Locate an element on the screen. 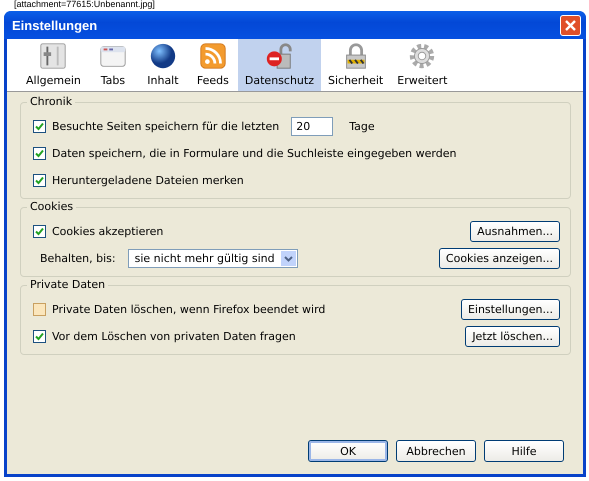  dialog-button: Hilfe is located at coordinates (524, 451).